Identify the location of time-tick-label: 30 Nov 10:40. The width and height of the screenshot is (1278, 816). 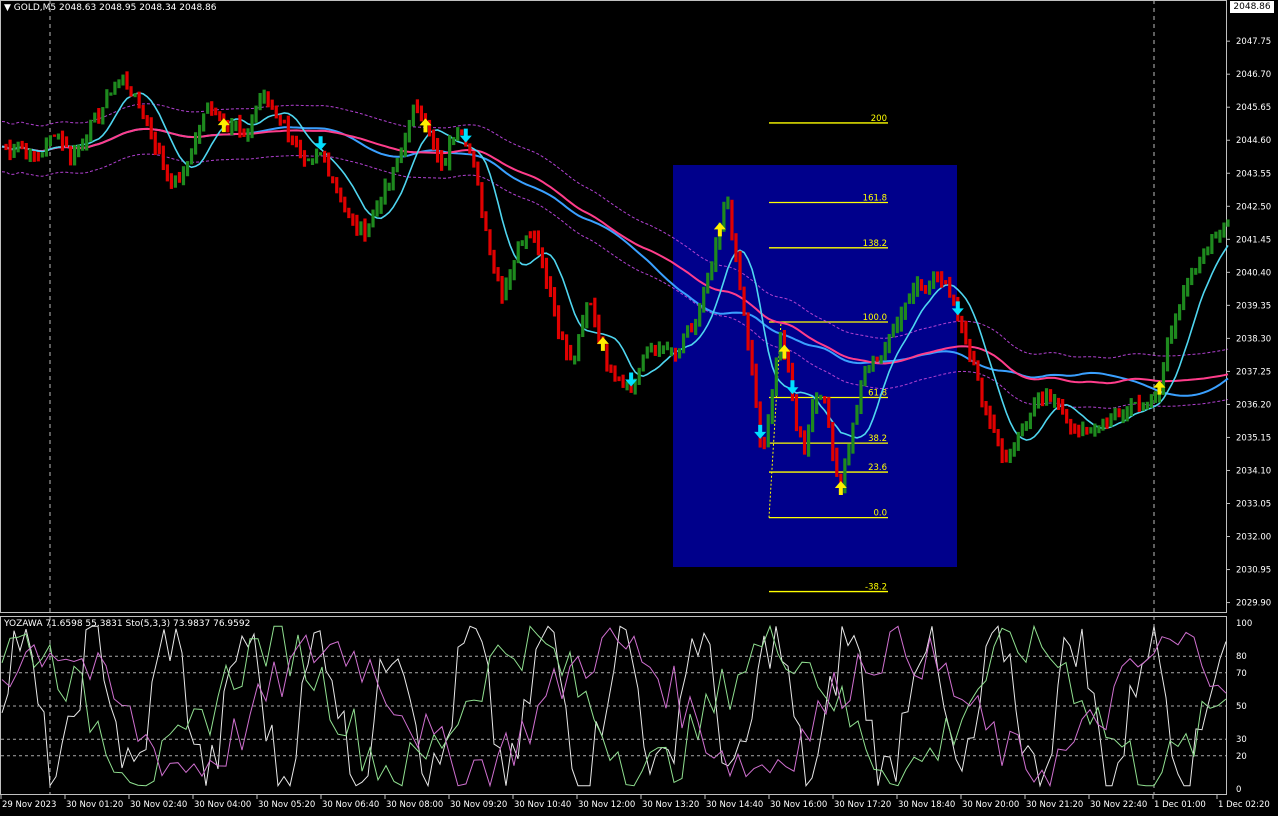
(542, 805).